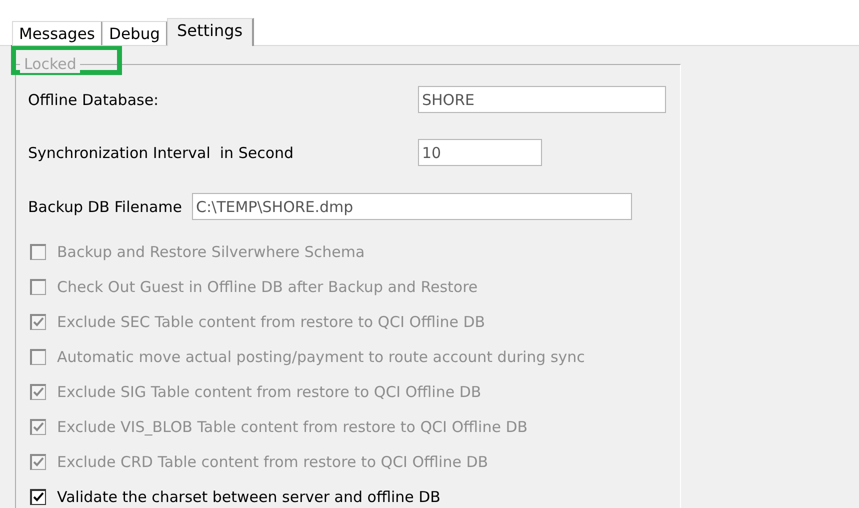  I want to click on checkbox-label: Exclude CRD Table content from restore to QCI Offline DB, so click(272, 461).